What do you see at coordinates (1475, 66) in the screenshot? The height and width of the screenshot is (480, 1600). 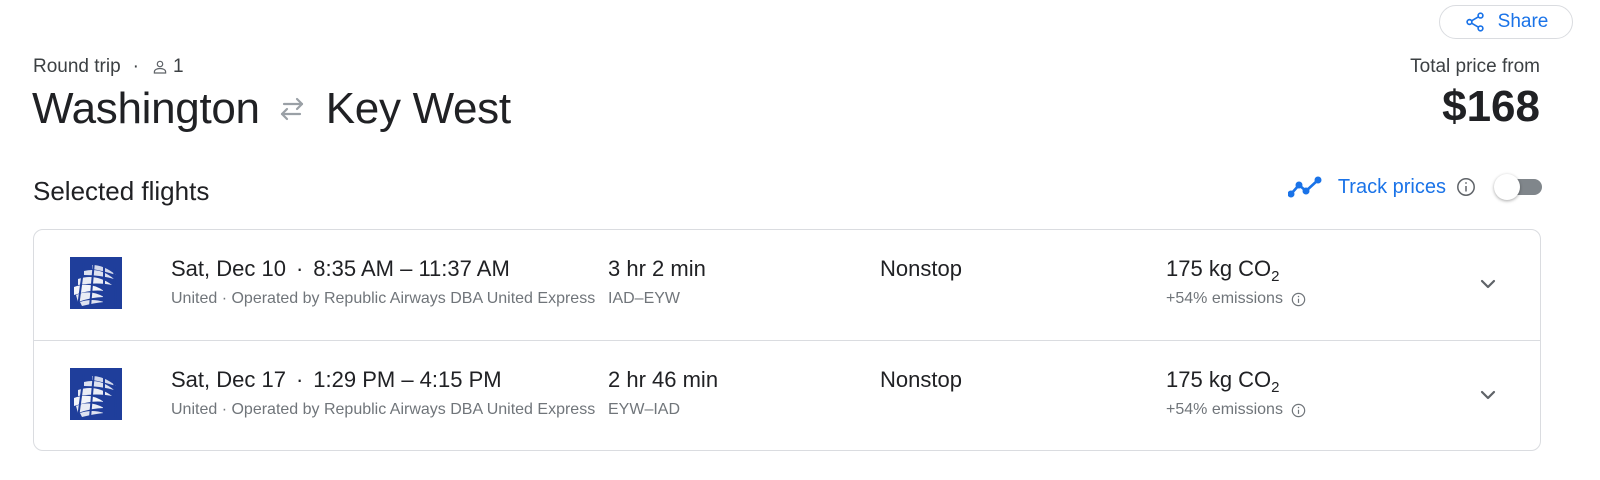 I see `total-price-label: Total price from` at bounding box center [1475, 66].